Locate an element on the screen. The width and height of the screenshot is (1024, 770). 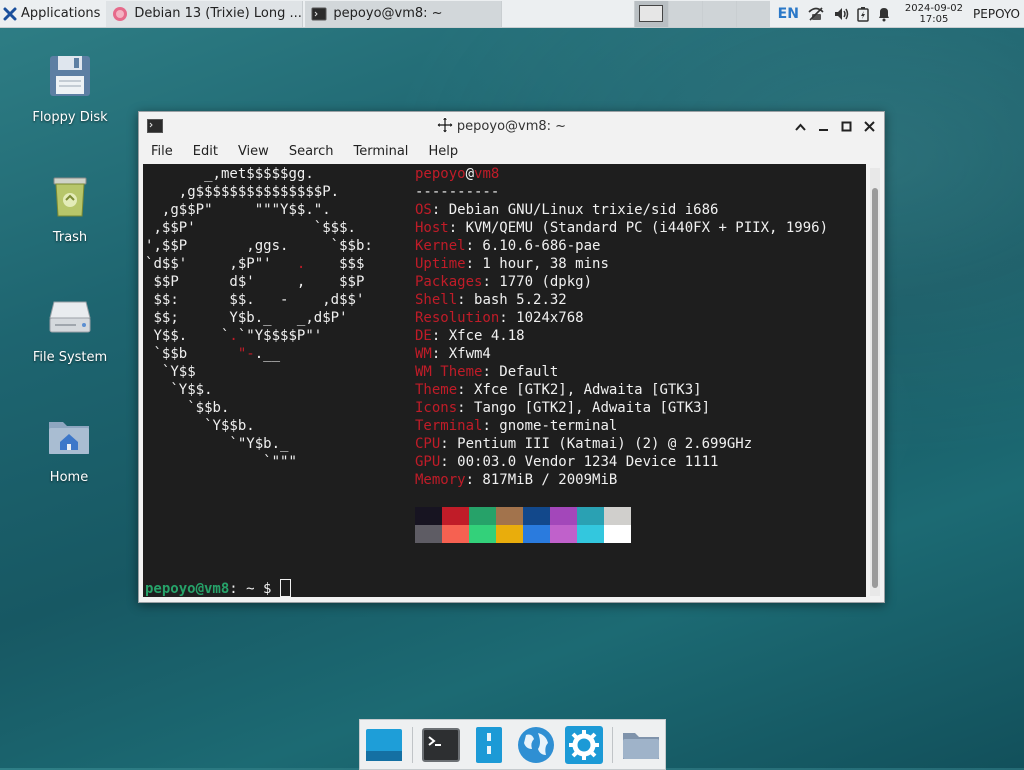
prompt-path: : ~ $ is located at coordinates (254, 589).